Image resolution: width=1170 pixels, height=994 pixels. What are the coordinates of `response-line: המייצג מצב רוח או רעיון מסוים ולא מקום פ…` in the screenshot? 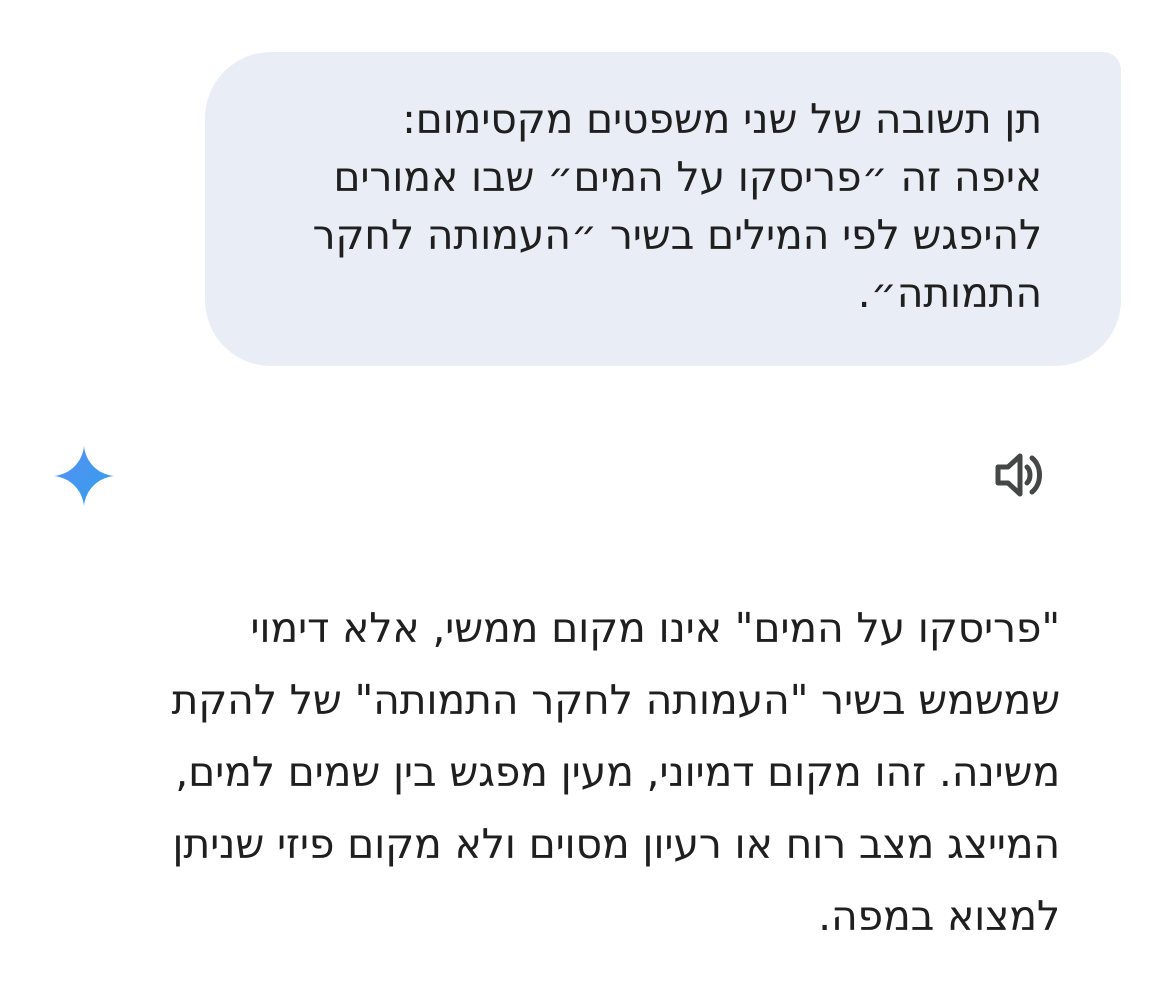 It's located at (616, 844).